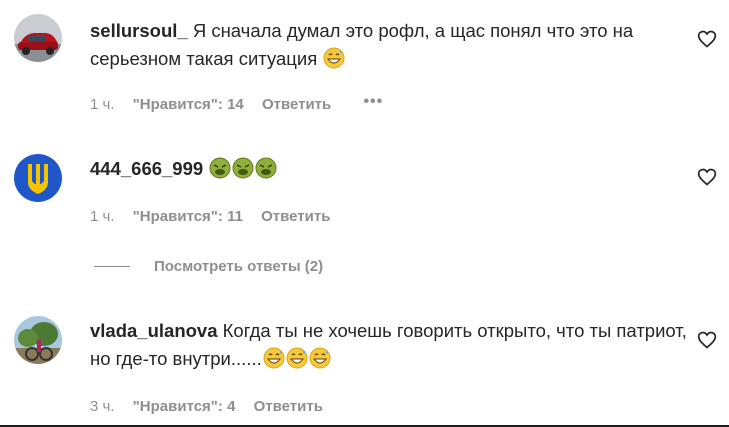 This screenshot has height=427, width=729. I want to click on comment-meta: 3 ч. "Нравится": 4 Ответить, so click(213, 406).